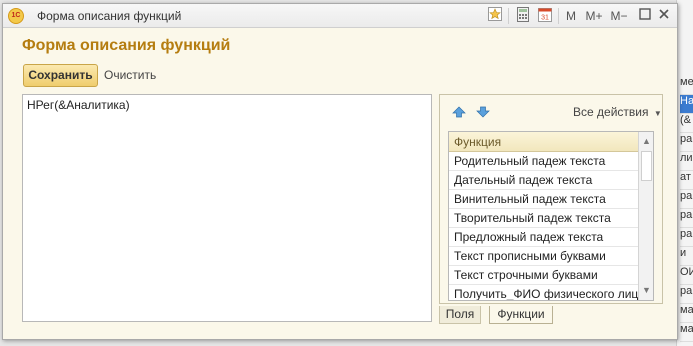  Describe the element at coordinates (686, 123) in the screenshot. I see `background-cell: (&` at that location.